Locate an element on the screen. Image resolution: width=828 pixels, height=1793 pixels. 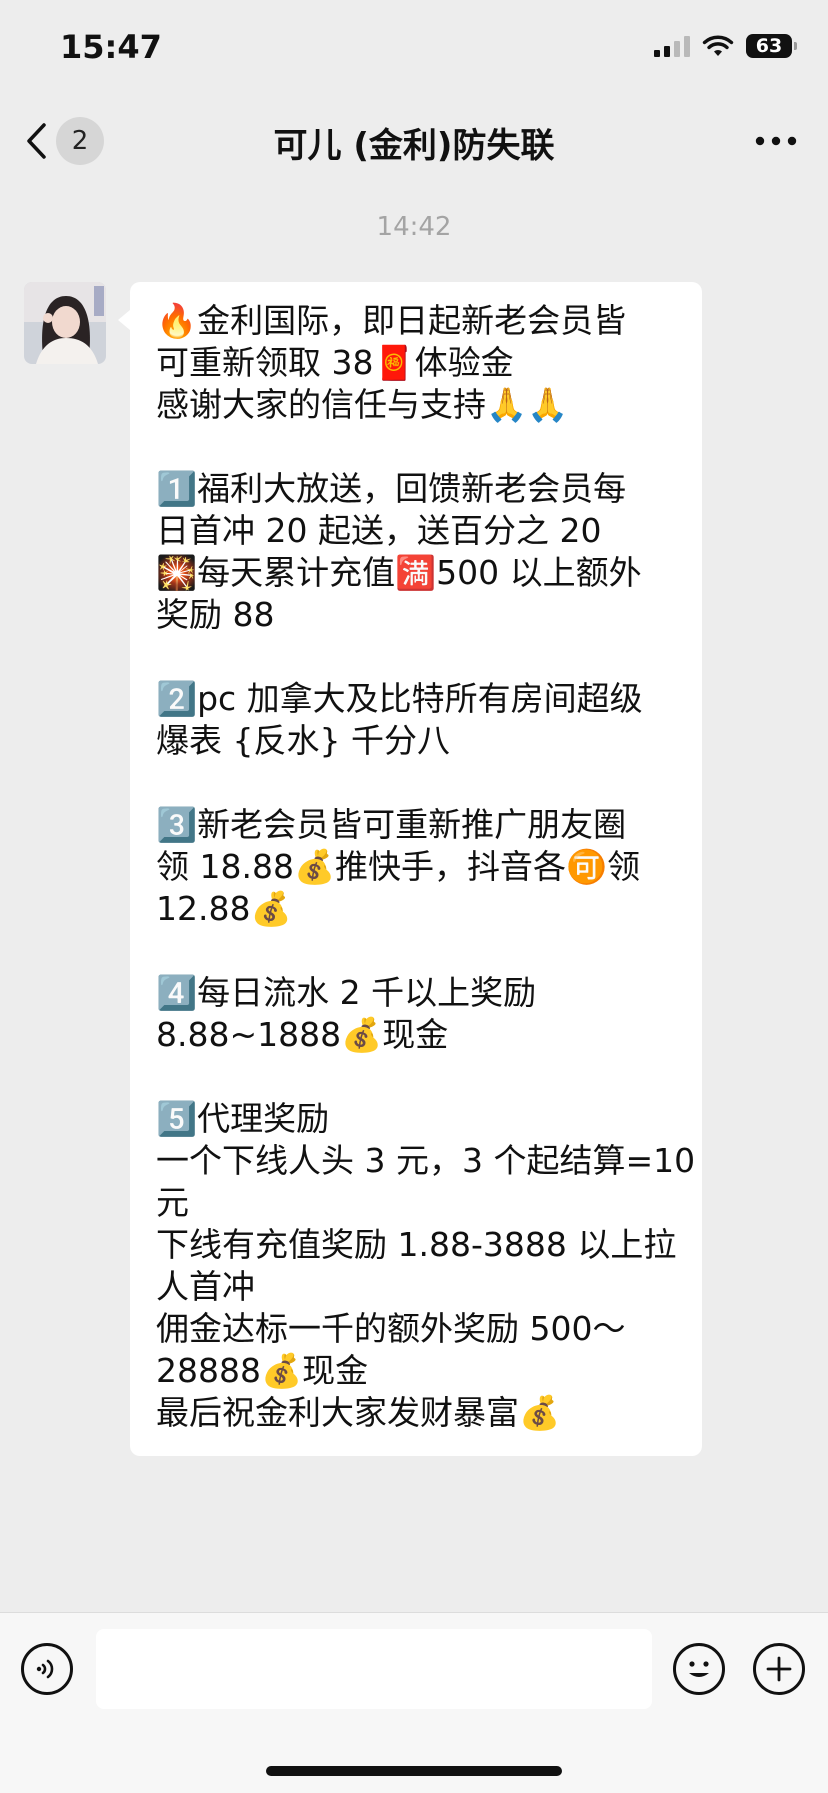
plus-icon is located at coordinates (779, 1669).